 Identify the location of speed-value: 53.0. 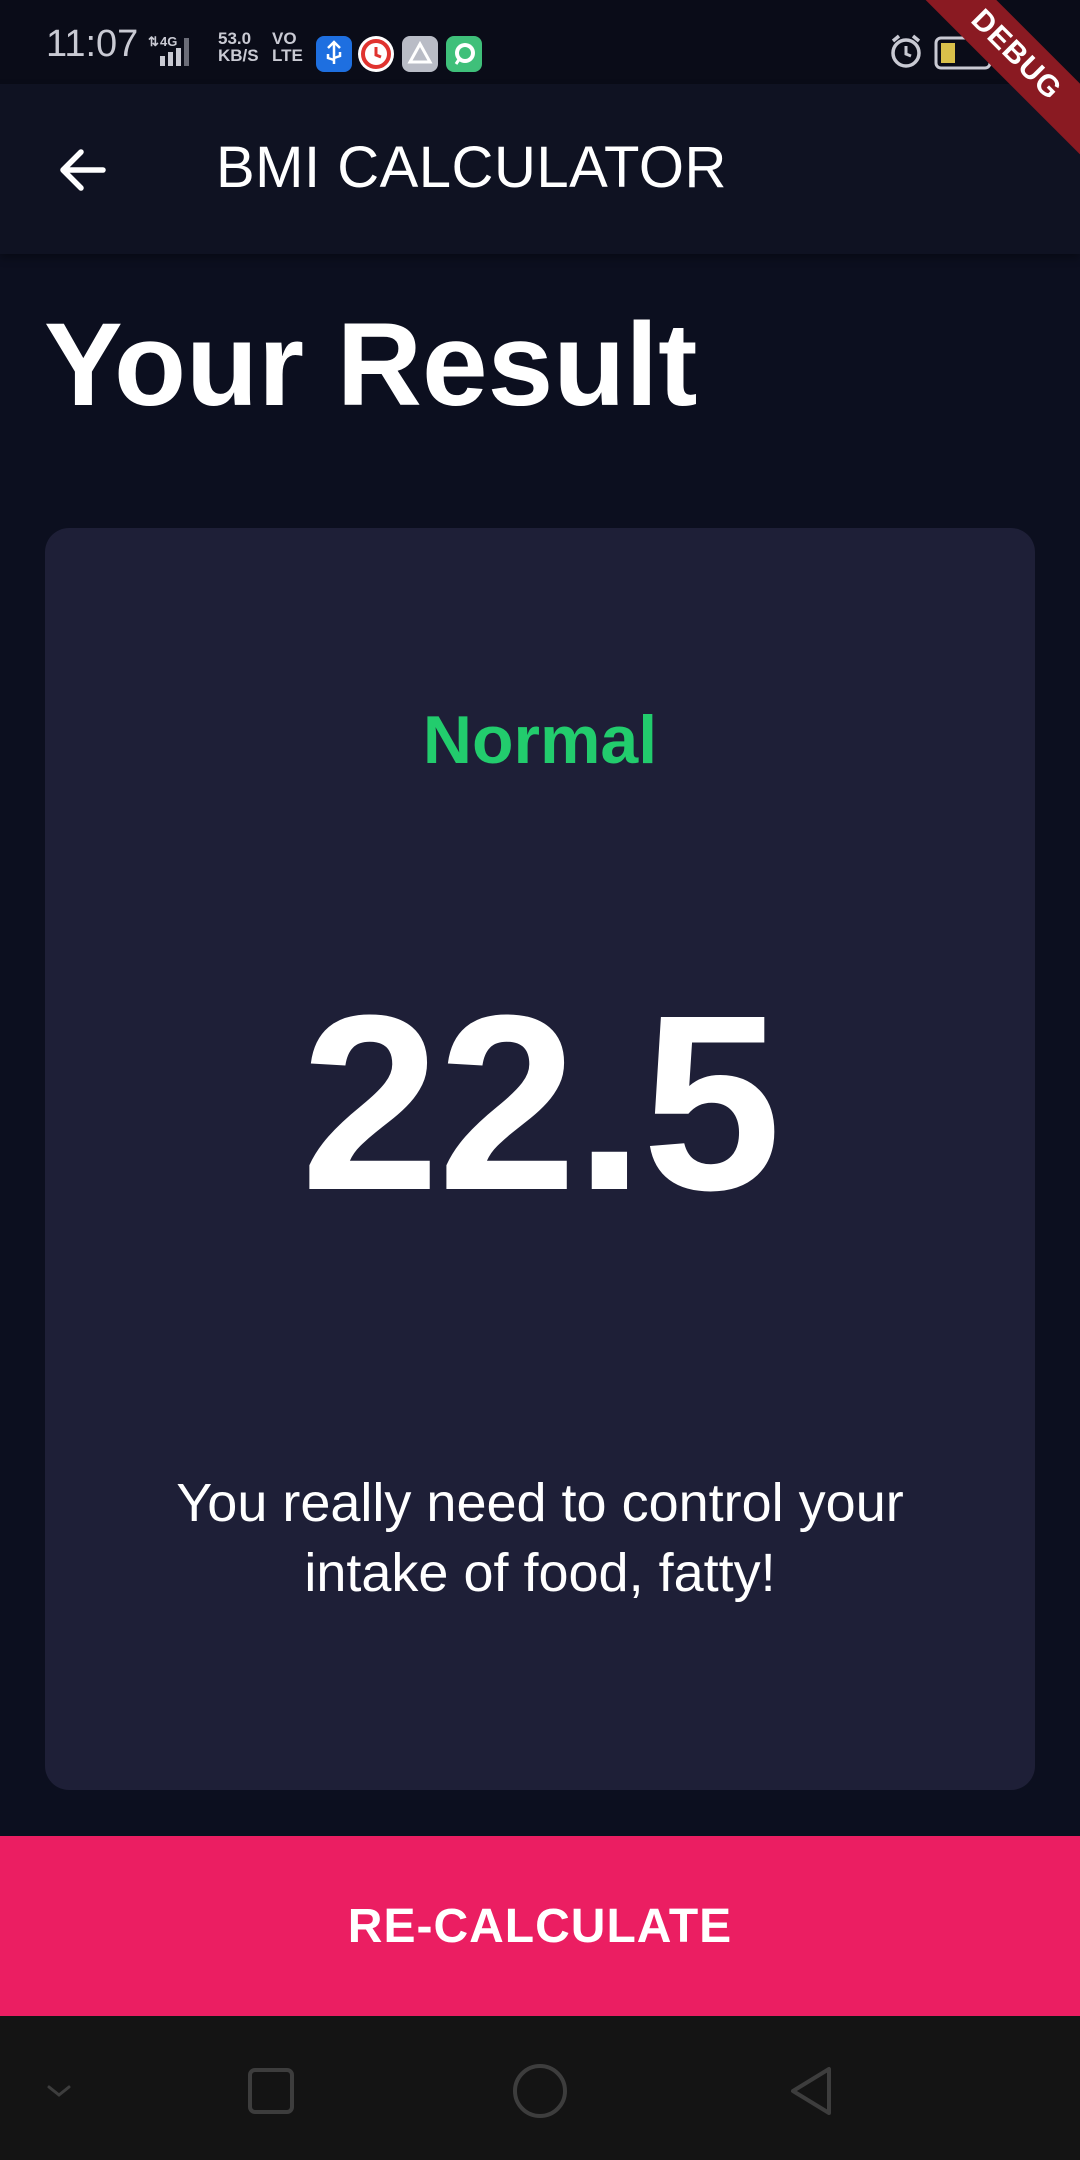
(235, 38).